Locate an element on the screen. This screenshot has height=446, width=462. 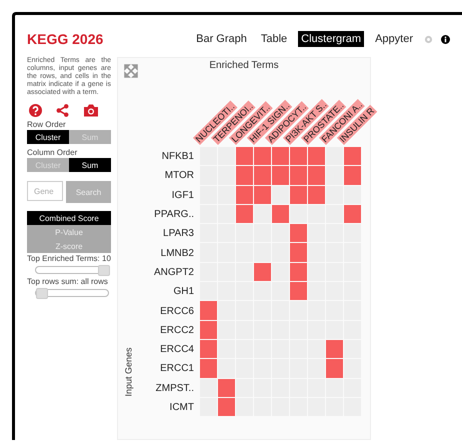
gene-search-field: Gene is located at coordinates (45, 191).